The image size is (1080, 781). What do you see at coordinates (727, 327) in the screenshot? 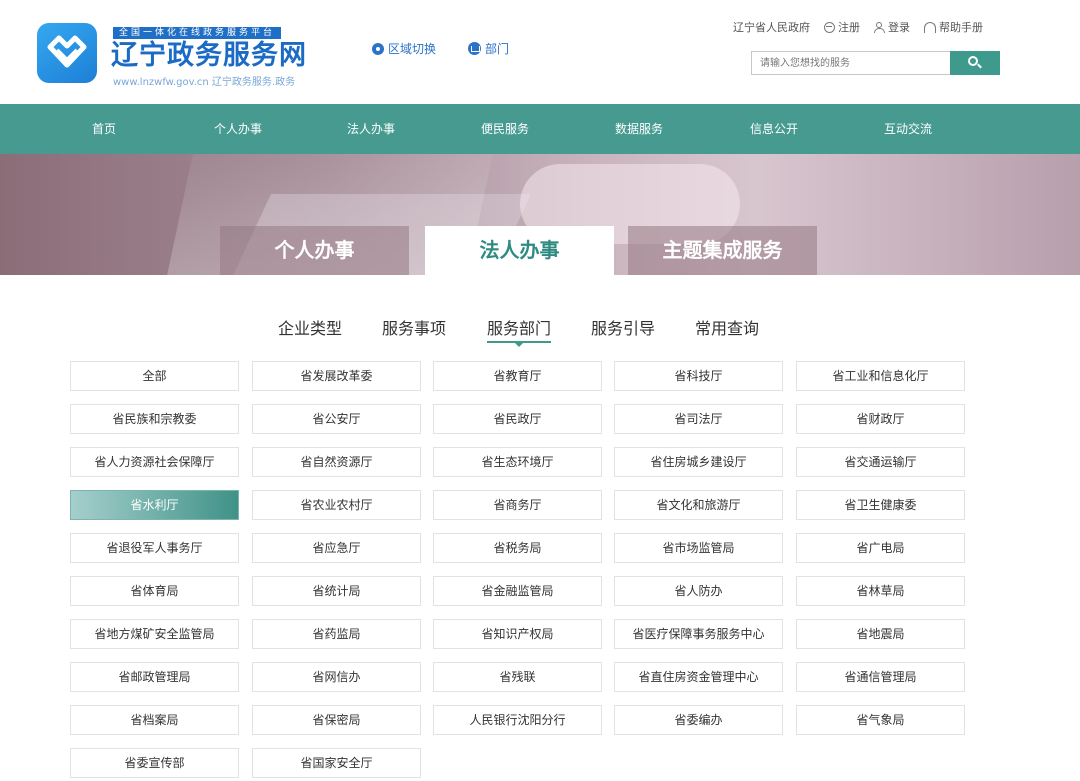
I see `subtab-common-query: 常用查询` at bounding box center [727, 327].